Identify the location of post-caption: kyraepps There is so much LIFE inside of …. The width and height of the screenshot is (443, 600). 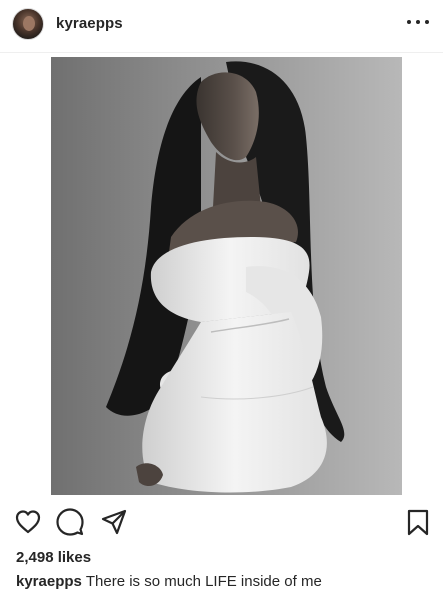
(169, 581).